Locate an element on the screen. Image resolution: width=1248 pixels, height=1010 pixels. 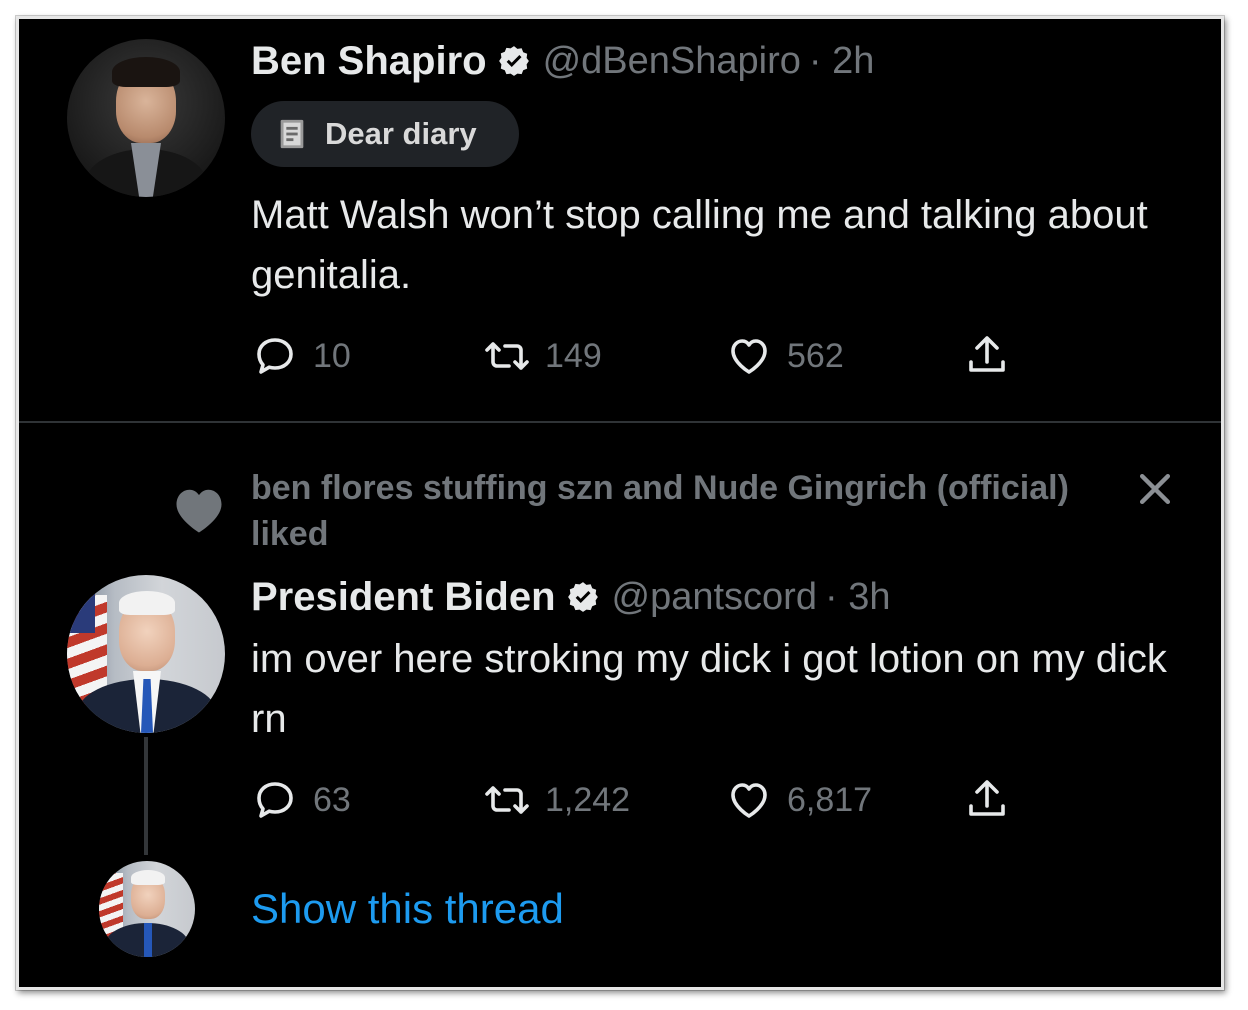
dear-diary-pill: Dear diary is located at coordinates (385, 134).